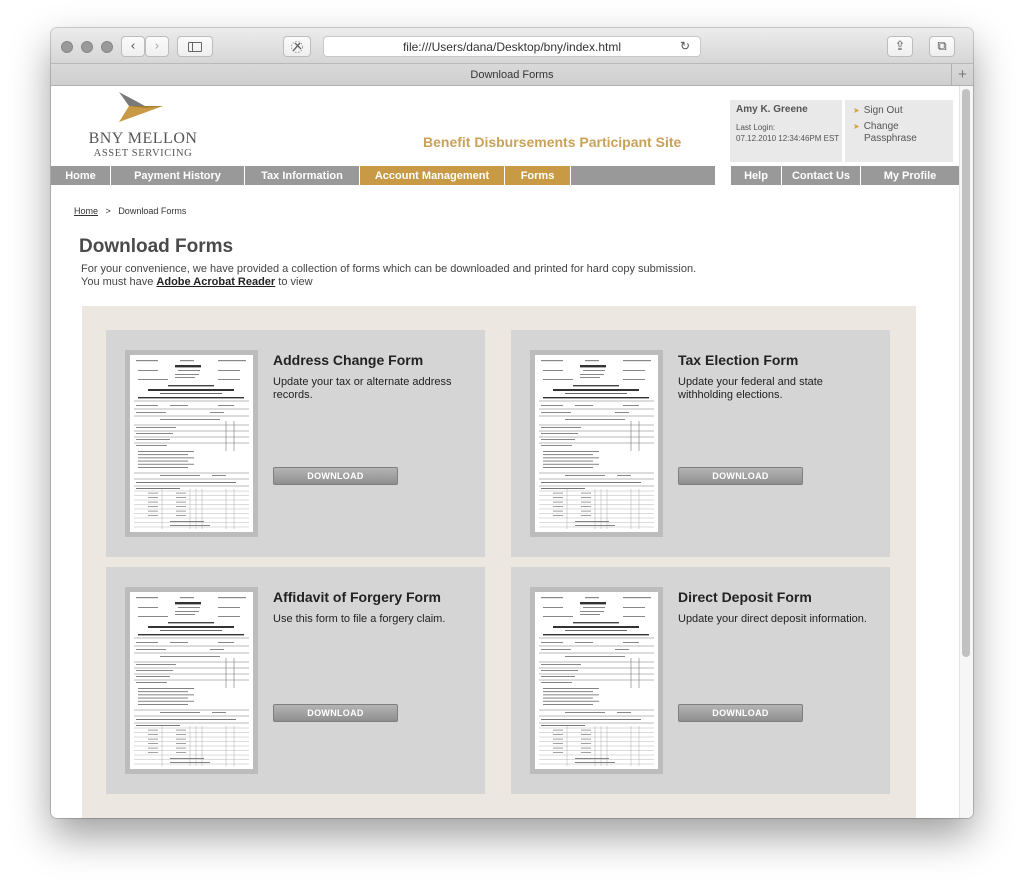 This screenshot has width=1024, height=891. What do you see at coordinates (756, 127) in the screenshot?
I see `last-login-label: Last Login:` at bounding box center [756, 127].